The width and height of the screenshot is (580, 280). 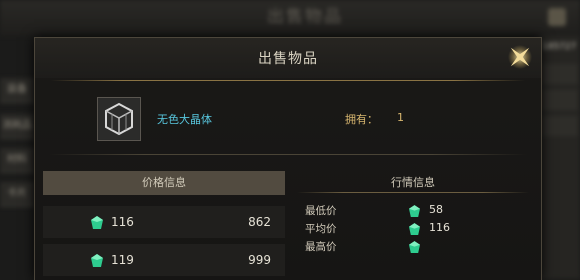 I want to click on background-title: 出售物品, so click(x=305, y=17).